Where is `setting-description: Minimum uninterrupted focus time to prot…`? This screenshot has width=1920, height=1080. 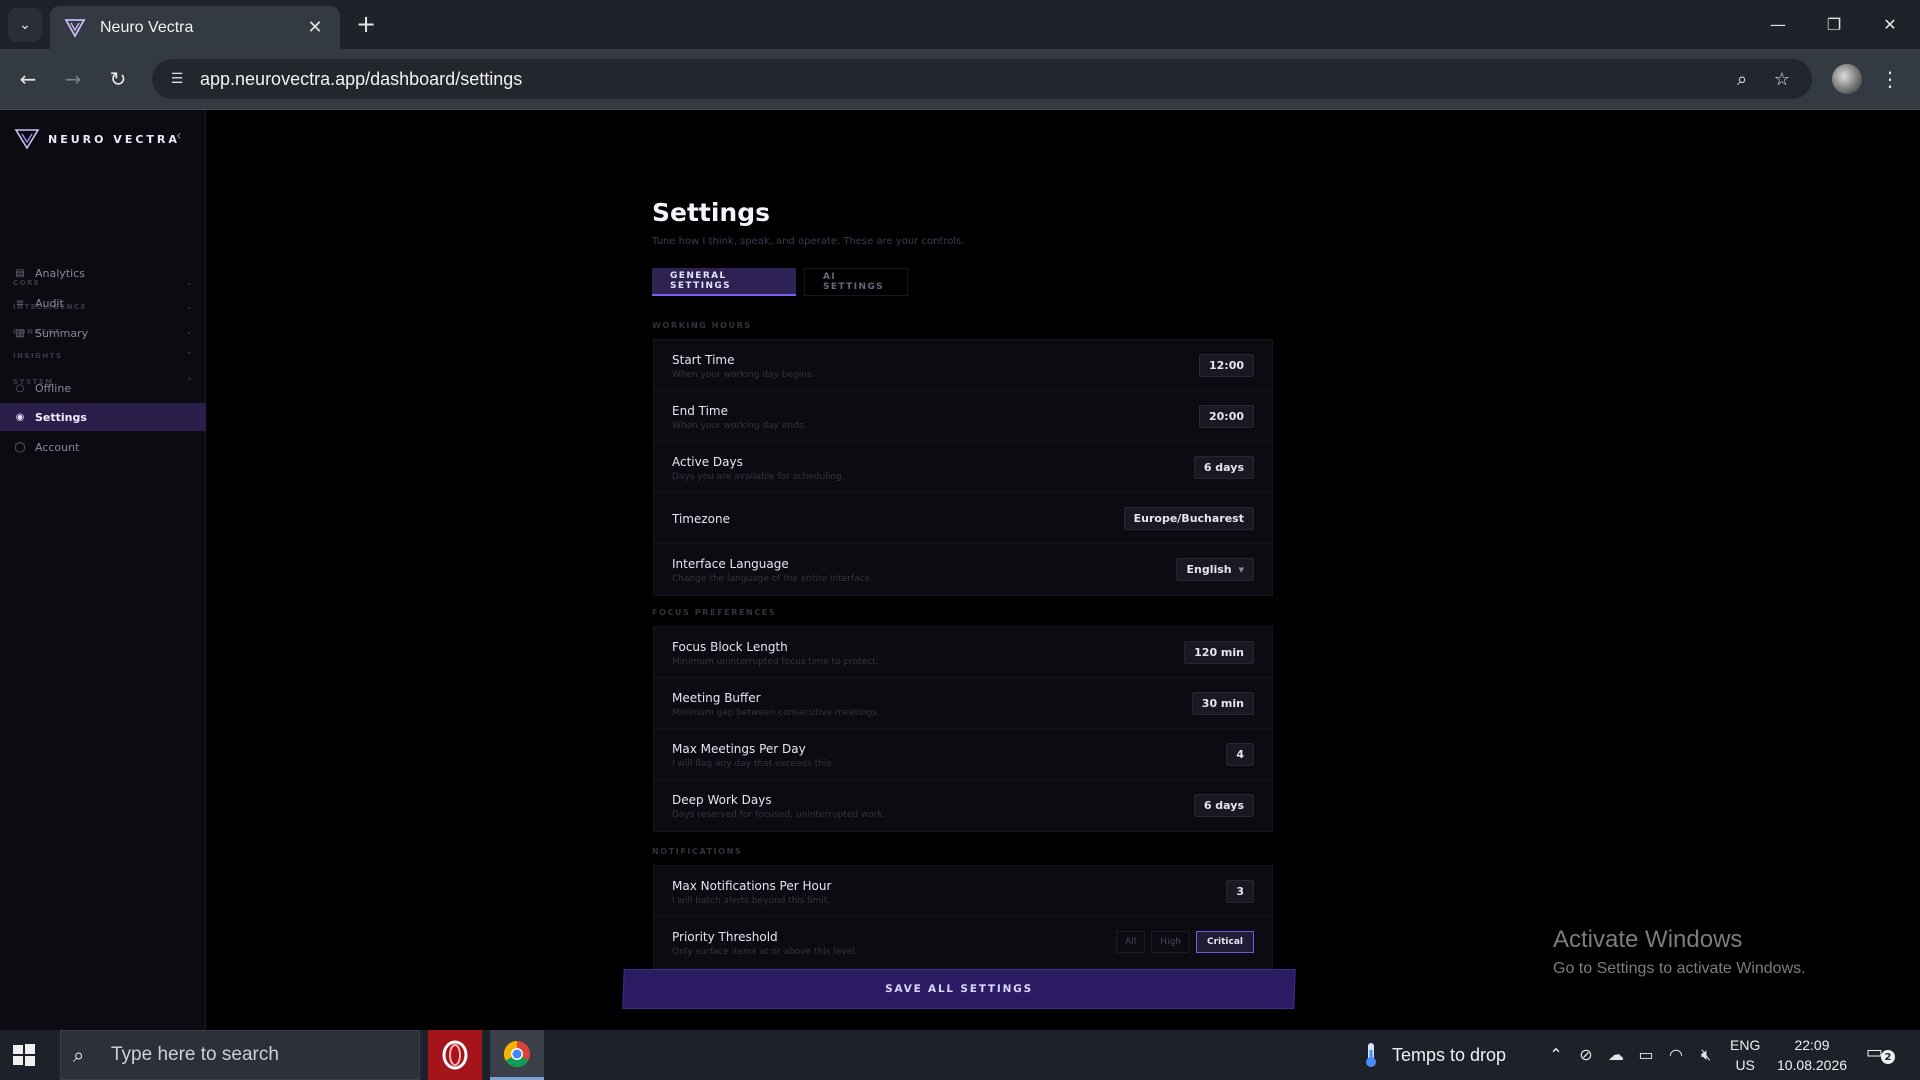 setting-description: Minimum uninterrupted focus time to prot… is located at coordinates (775, 662).